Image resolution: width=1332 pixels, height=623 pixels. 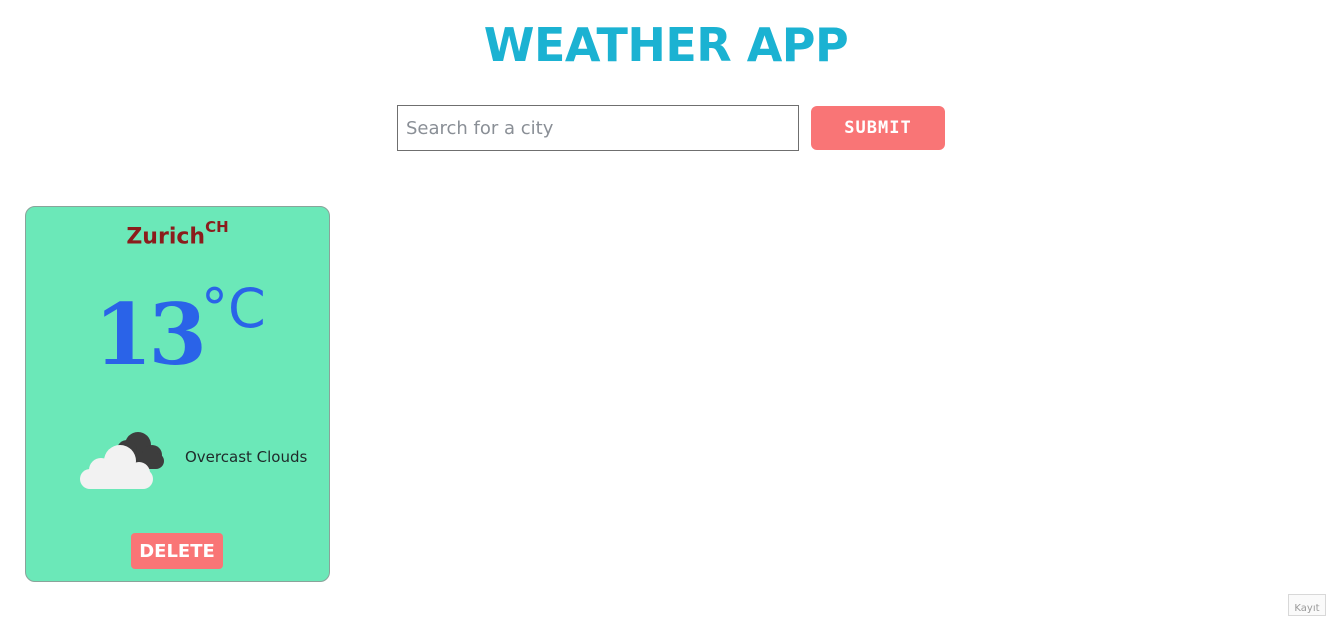 What do you see at coordinates (150, 334) in the screenshot?
I see `temperature-value: 13` at bounding box center [150, 334].